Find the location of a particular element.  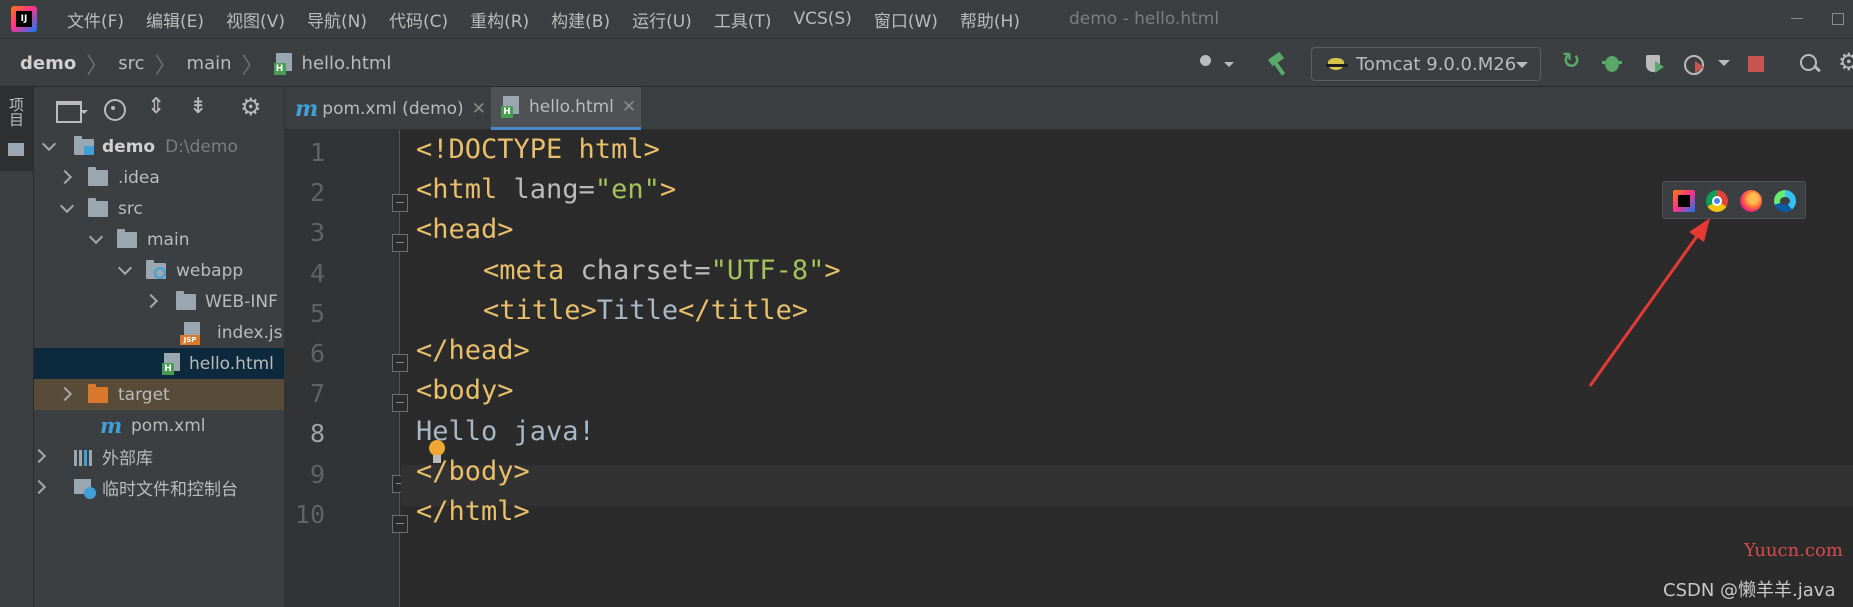

code-line-1: <!DOCTYPE html> is located at coordinates (538, 154).